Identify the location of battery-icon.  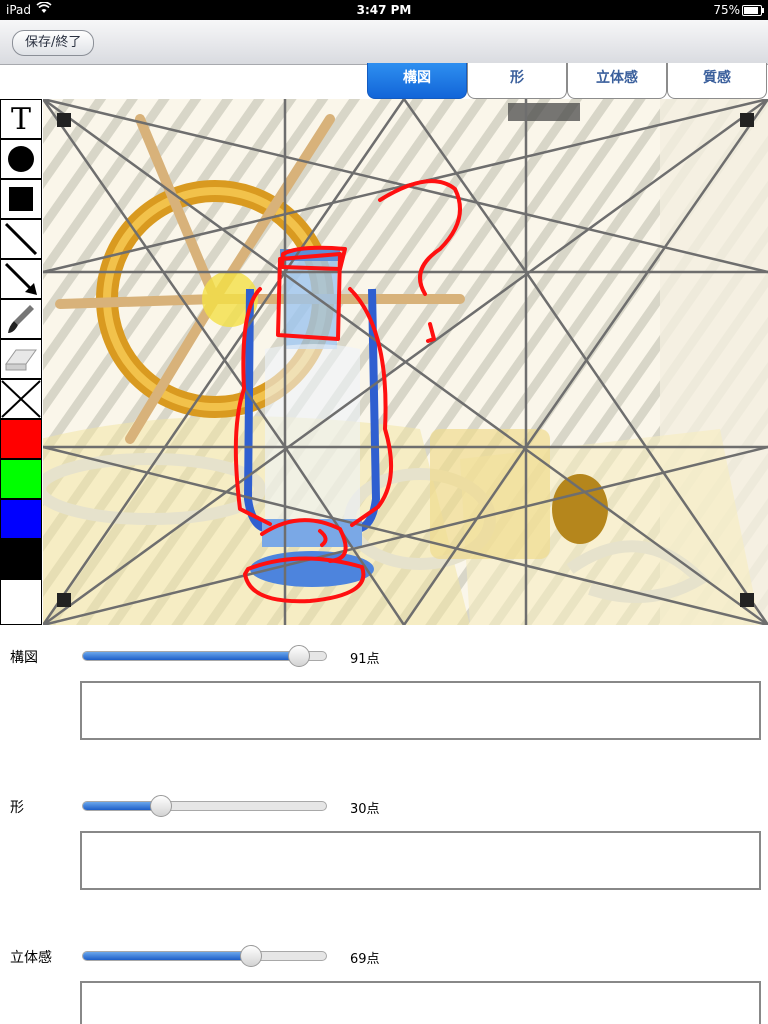
(753, 10).